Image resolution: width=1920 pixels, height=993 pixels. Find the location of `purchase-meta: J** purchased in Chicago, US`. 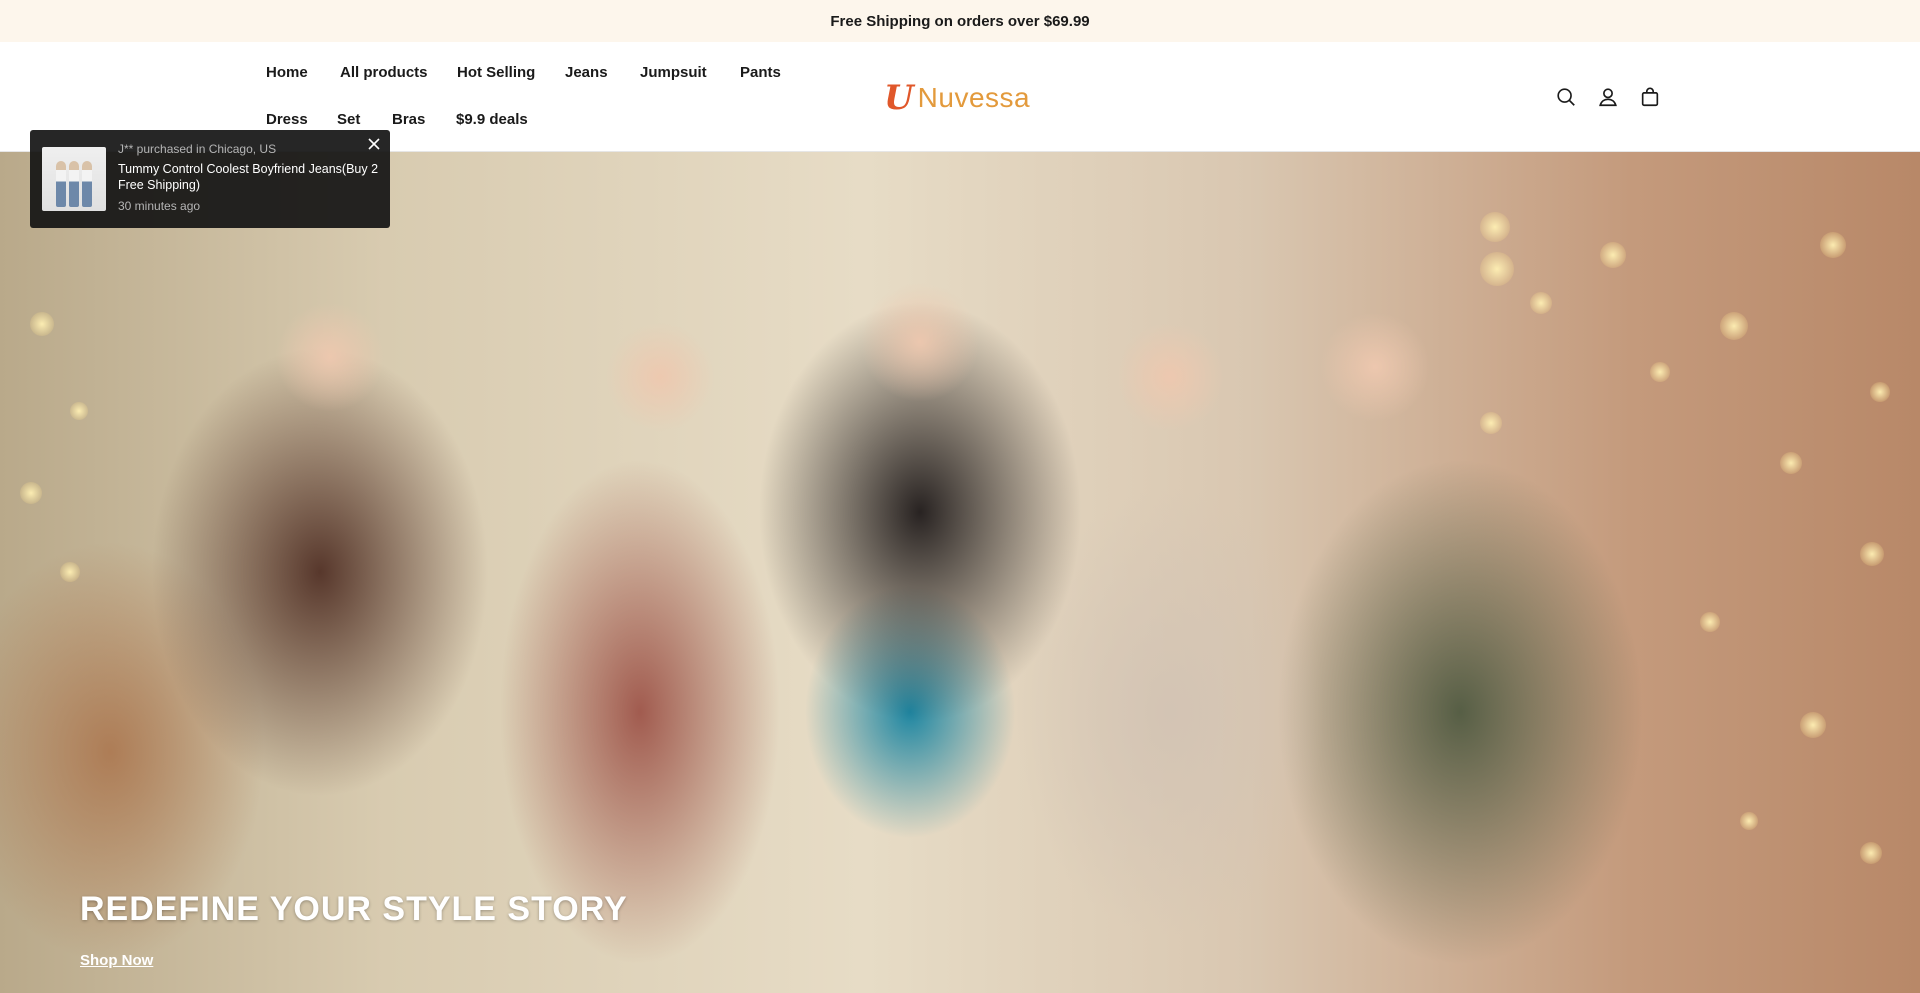

purchase-meta: J** purchased in Chicago, US is located at coordinates (197, 149).